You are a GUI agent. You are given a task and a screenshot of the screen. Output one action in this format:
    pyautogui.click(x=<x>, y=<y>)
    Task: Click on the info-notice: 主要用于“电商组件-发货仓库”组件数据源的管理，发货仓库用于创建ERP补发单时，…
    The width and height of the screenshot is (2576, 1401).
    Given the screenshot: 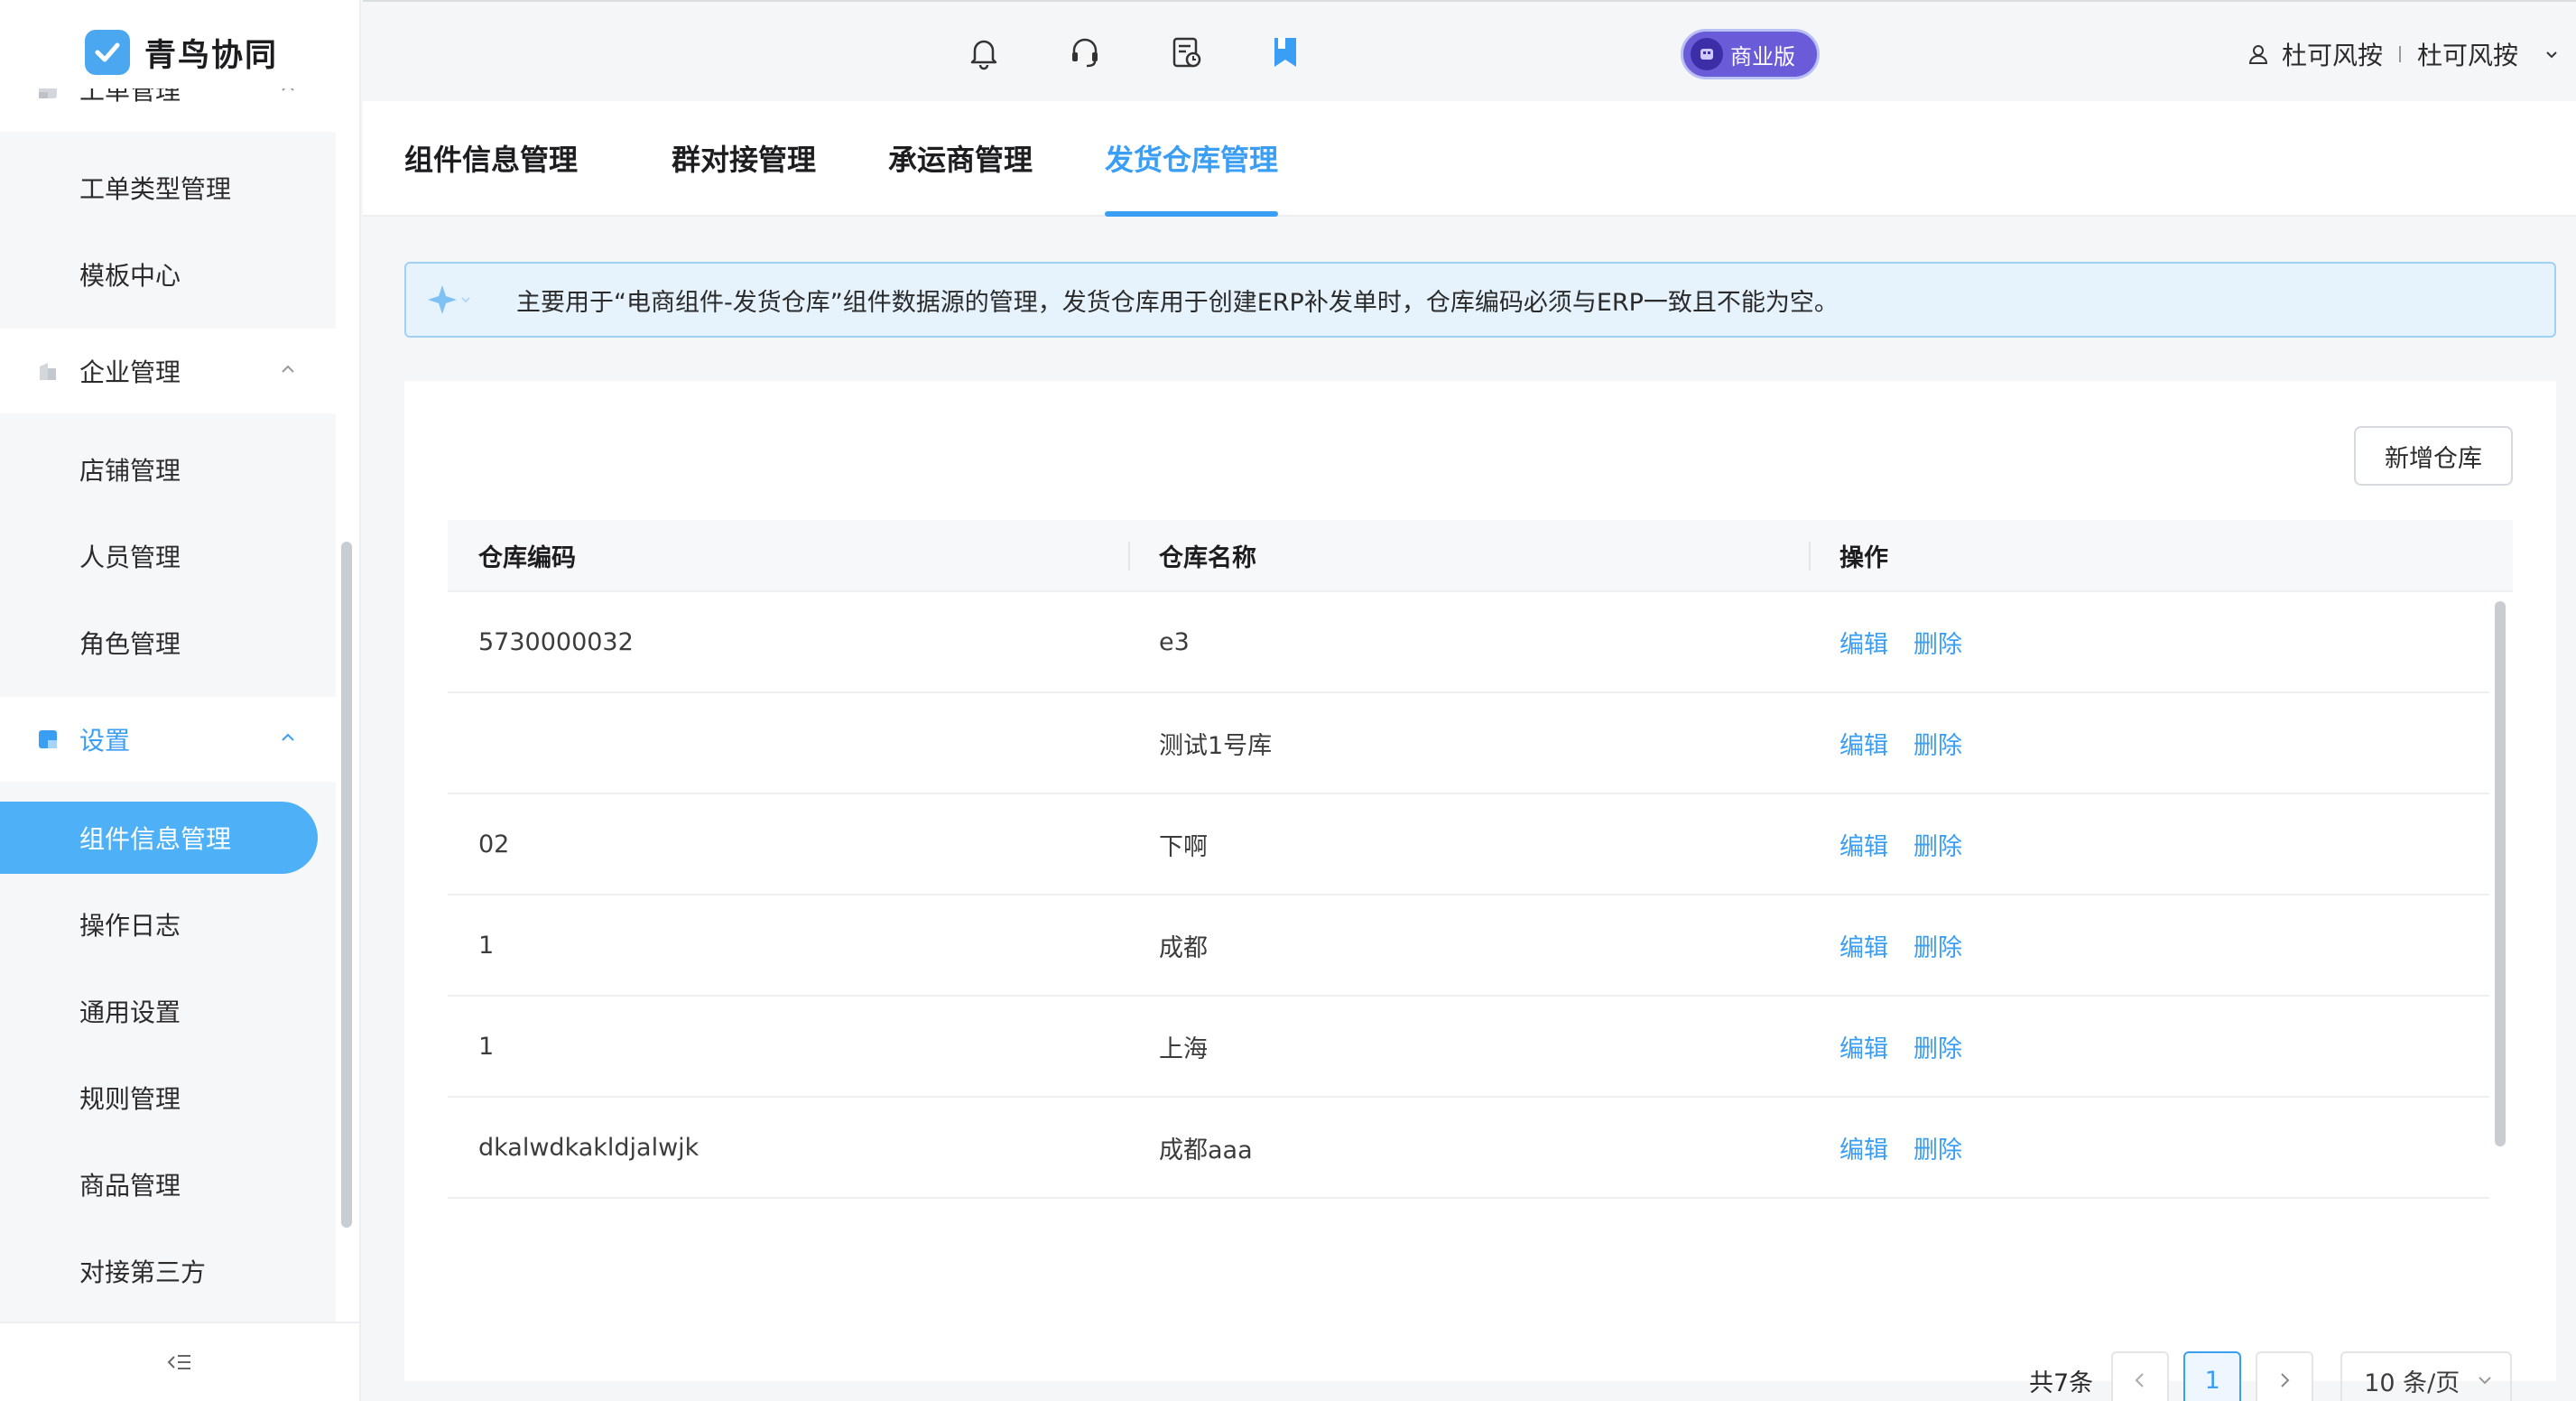 What is the action you would take?
    pyautogui.click(x=1480, y=300)
    